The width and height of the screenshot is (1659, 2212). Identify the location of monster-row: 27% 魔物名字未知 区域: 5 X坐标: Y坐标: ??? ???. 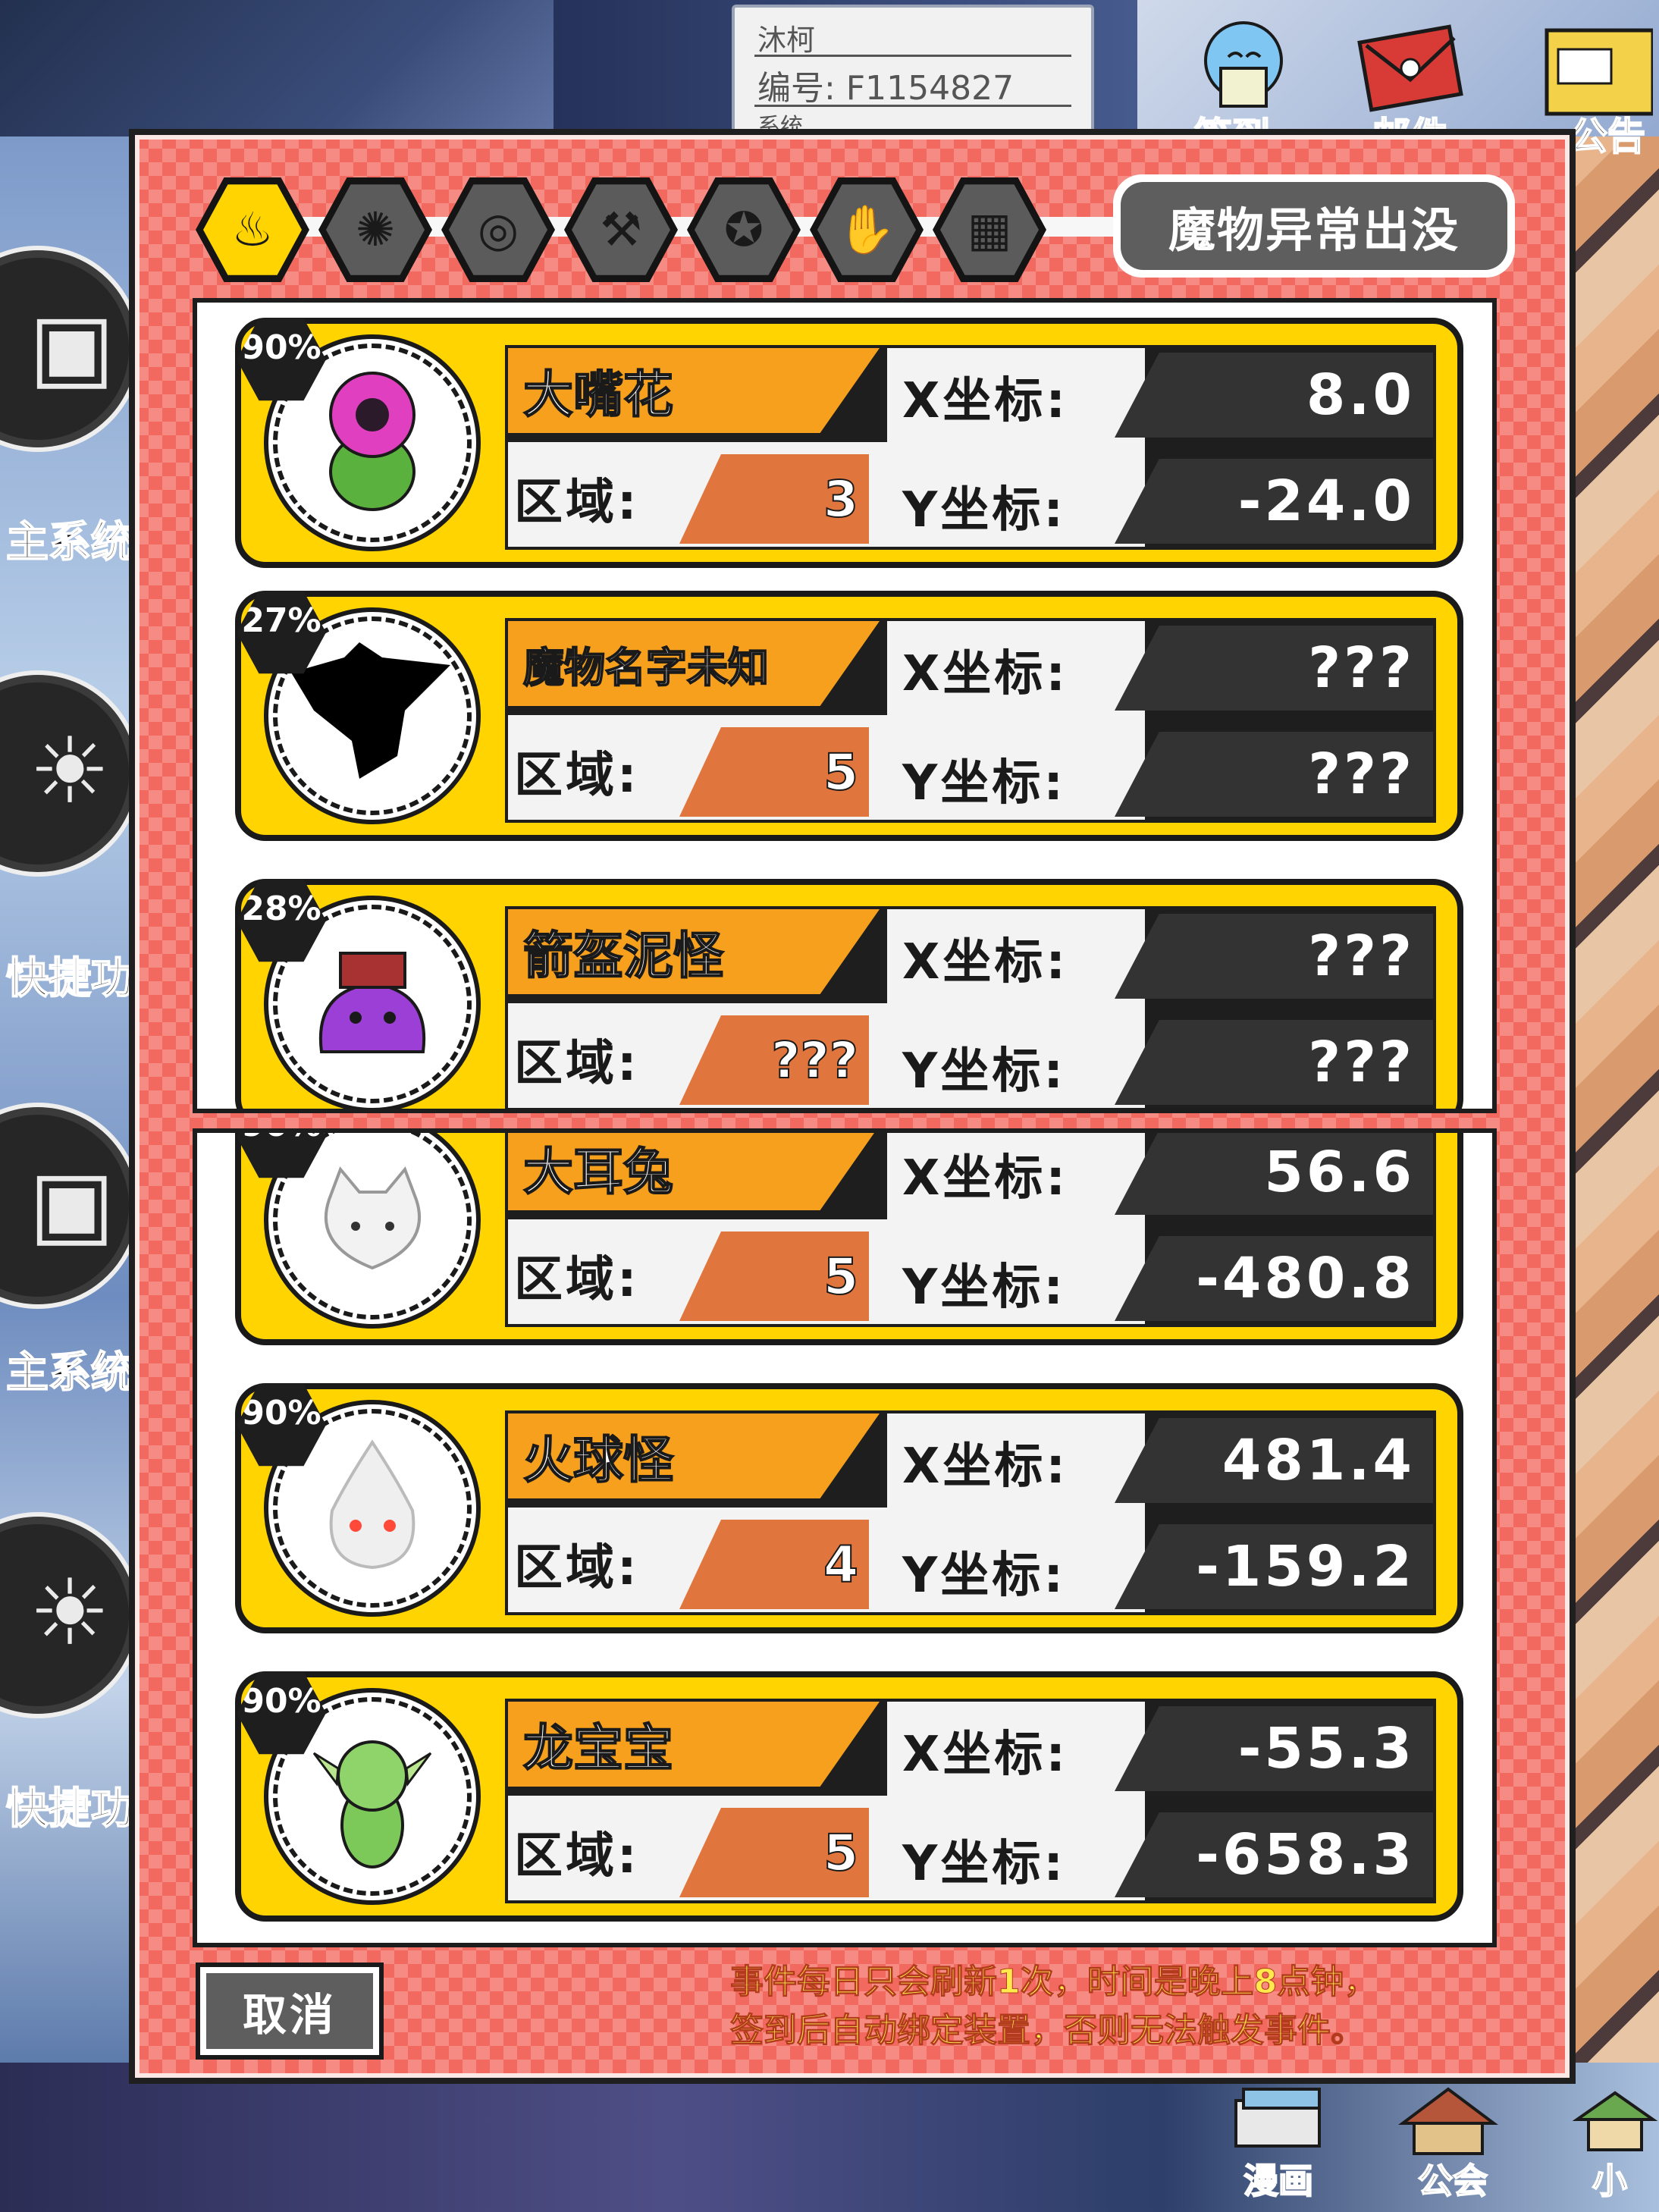
(849, 716).